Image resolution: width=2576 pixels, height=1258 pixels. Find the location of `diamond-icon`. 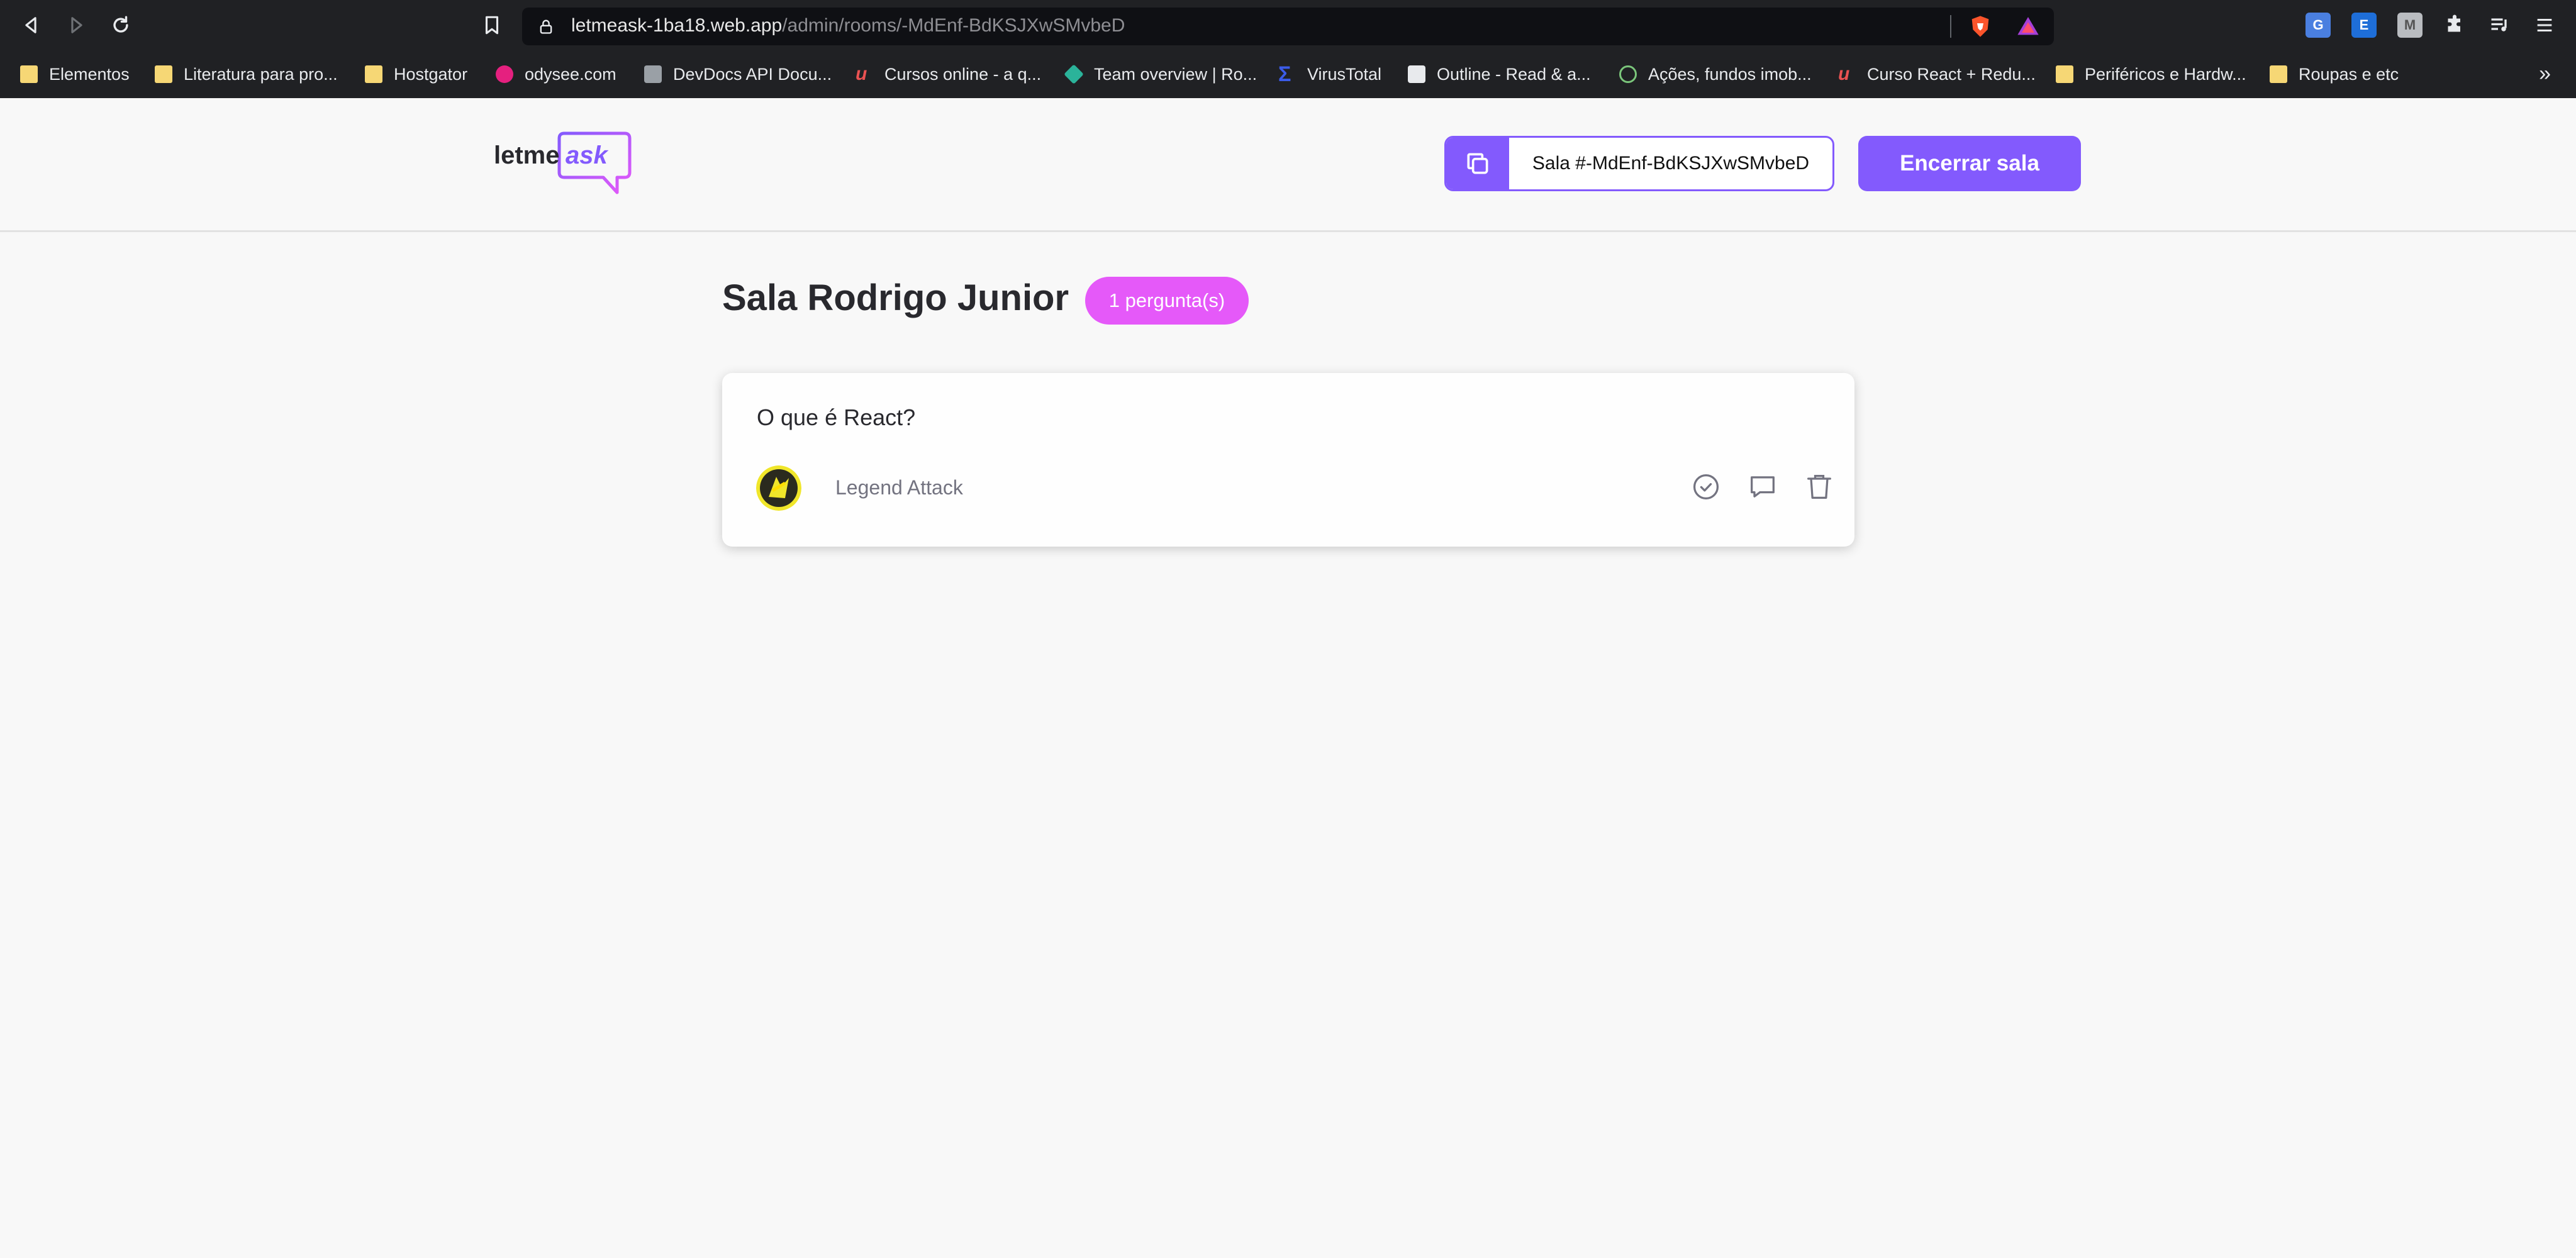

diamond-icon is located at coordinates (1074, 74).